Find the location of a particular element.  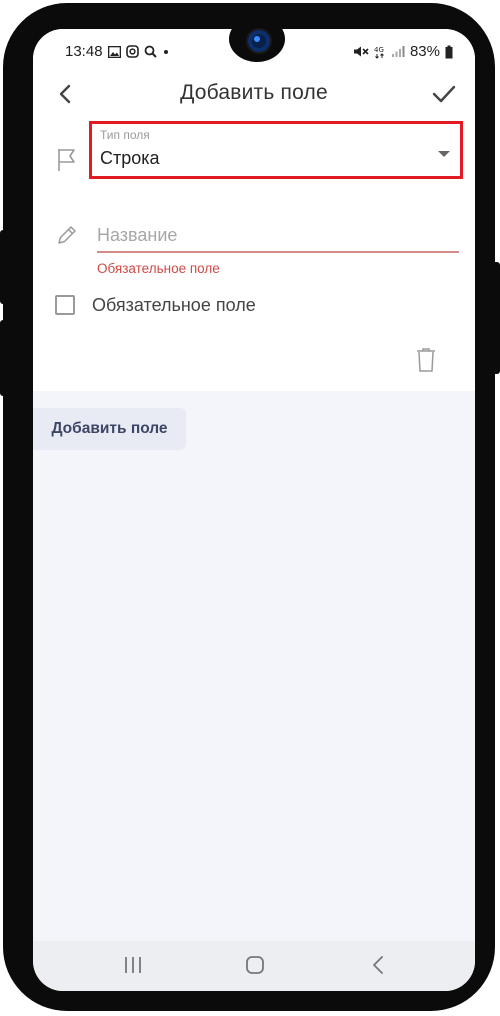

svg-text: 4G is located at coordinates (379, 50).